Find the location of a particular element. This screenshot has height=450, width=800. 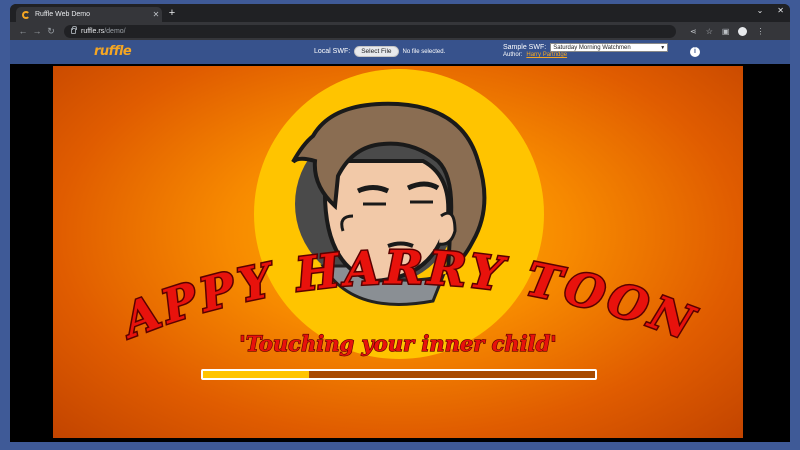

local-swf-group: Local SWF: Select File No file selected. is located at coordinates (379, 51).